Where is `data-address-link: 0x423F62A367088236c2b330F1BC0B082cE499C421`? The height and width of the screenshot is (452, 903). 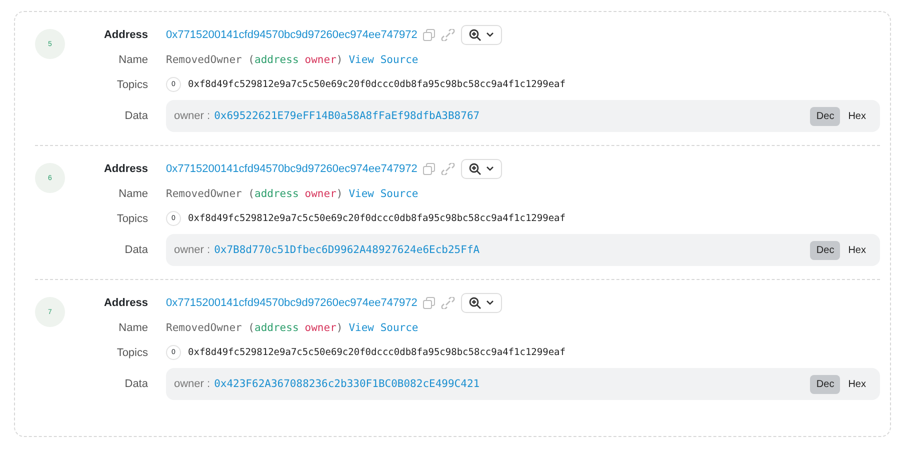
data-address-link: 0x423F62A367088236c2b330F1BC0B082cE499C421 is located at coordinates (347, 384).